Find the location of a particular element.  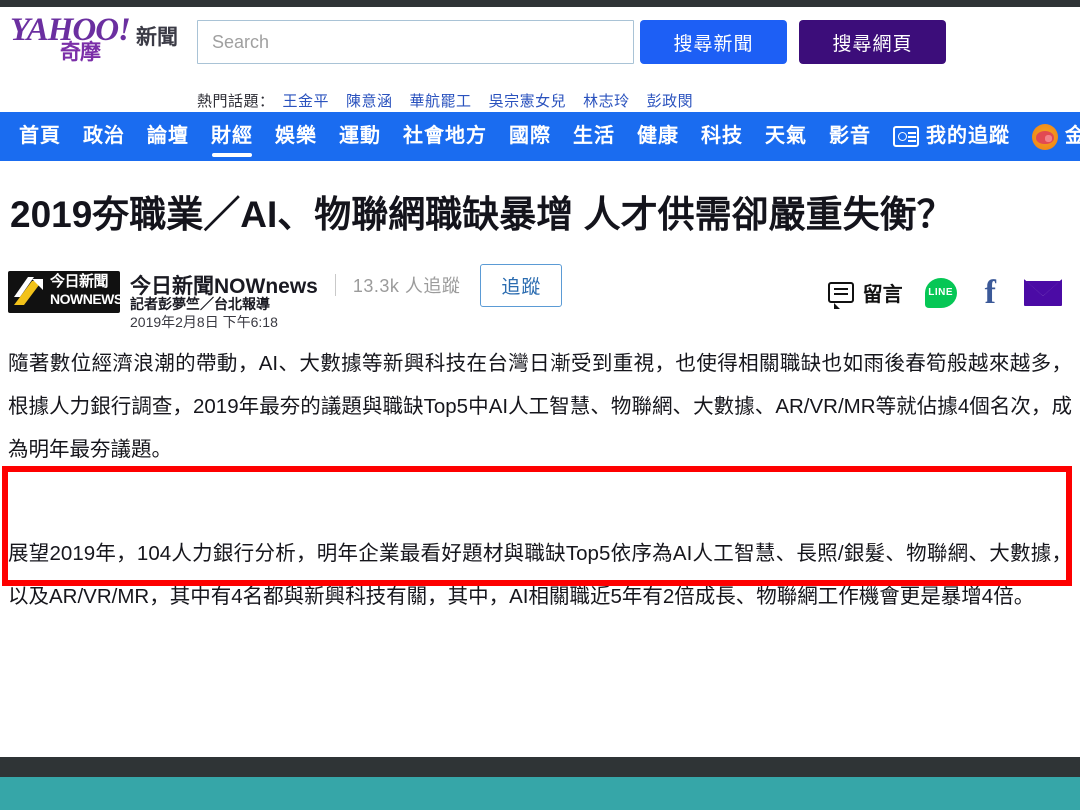

trending-item-2: 華航罷工 is located at coordinates (441, 100).